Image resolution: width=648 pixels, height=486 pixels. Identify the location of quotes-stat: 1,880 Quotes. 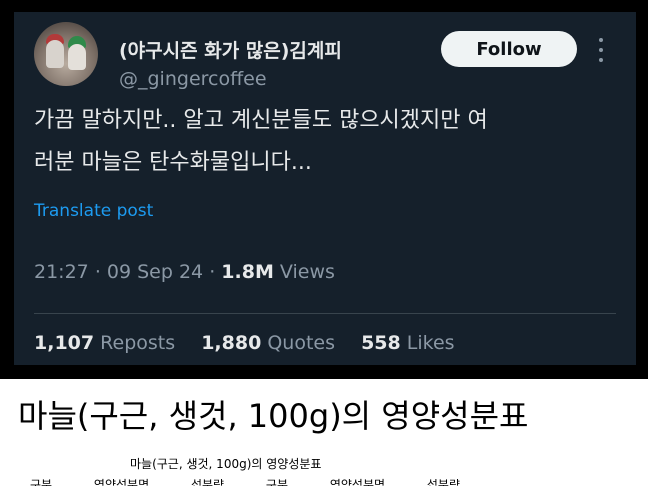
(268, 343).